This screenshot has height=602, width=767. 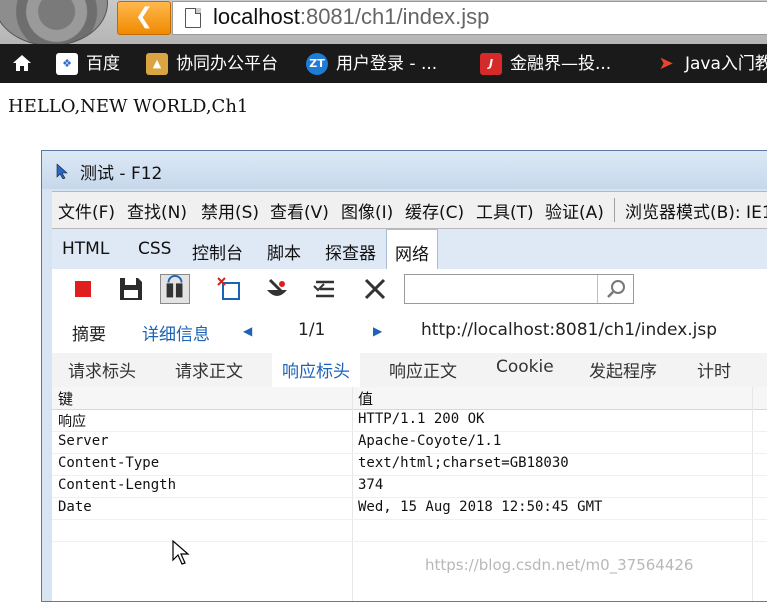 I want to click on fox-icon: ▲, so click(x=157, y=64).